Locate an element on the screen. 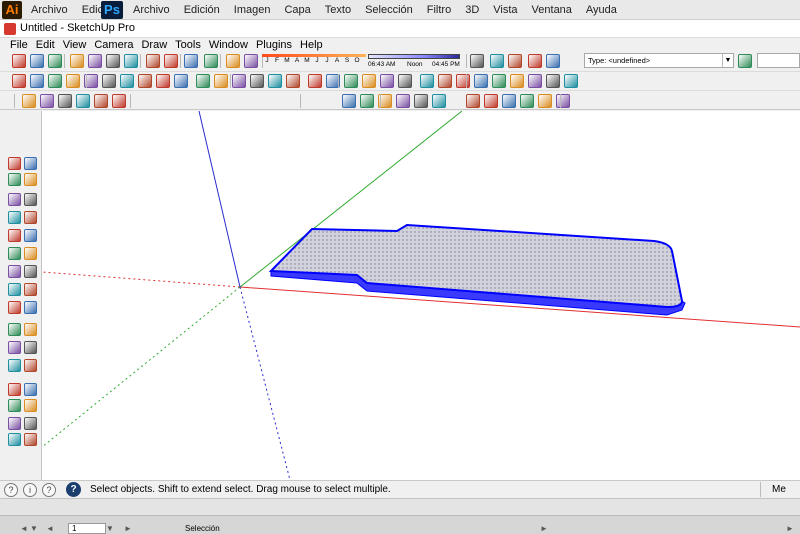  time-slider is located at coordinates (414, 56).